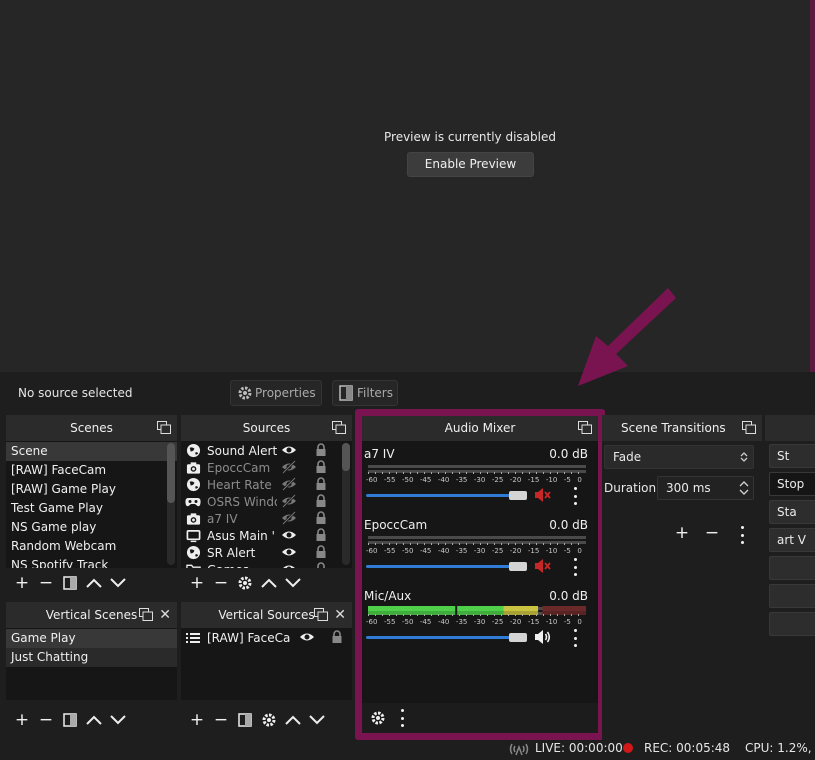 The height and width of the screenshot is (760, 815). What do you see at coordinates (792, 512) in the screenshot?
I see `controls-button: Sta` at bounding box center [792, 512].